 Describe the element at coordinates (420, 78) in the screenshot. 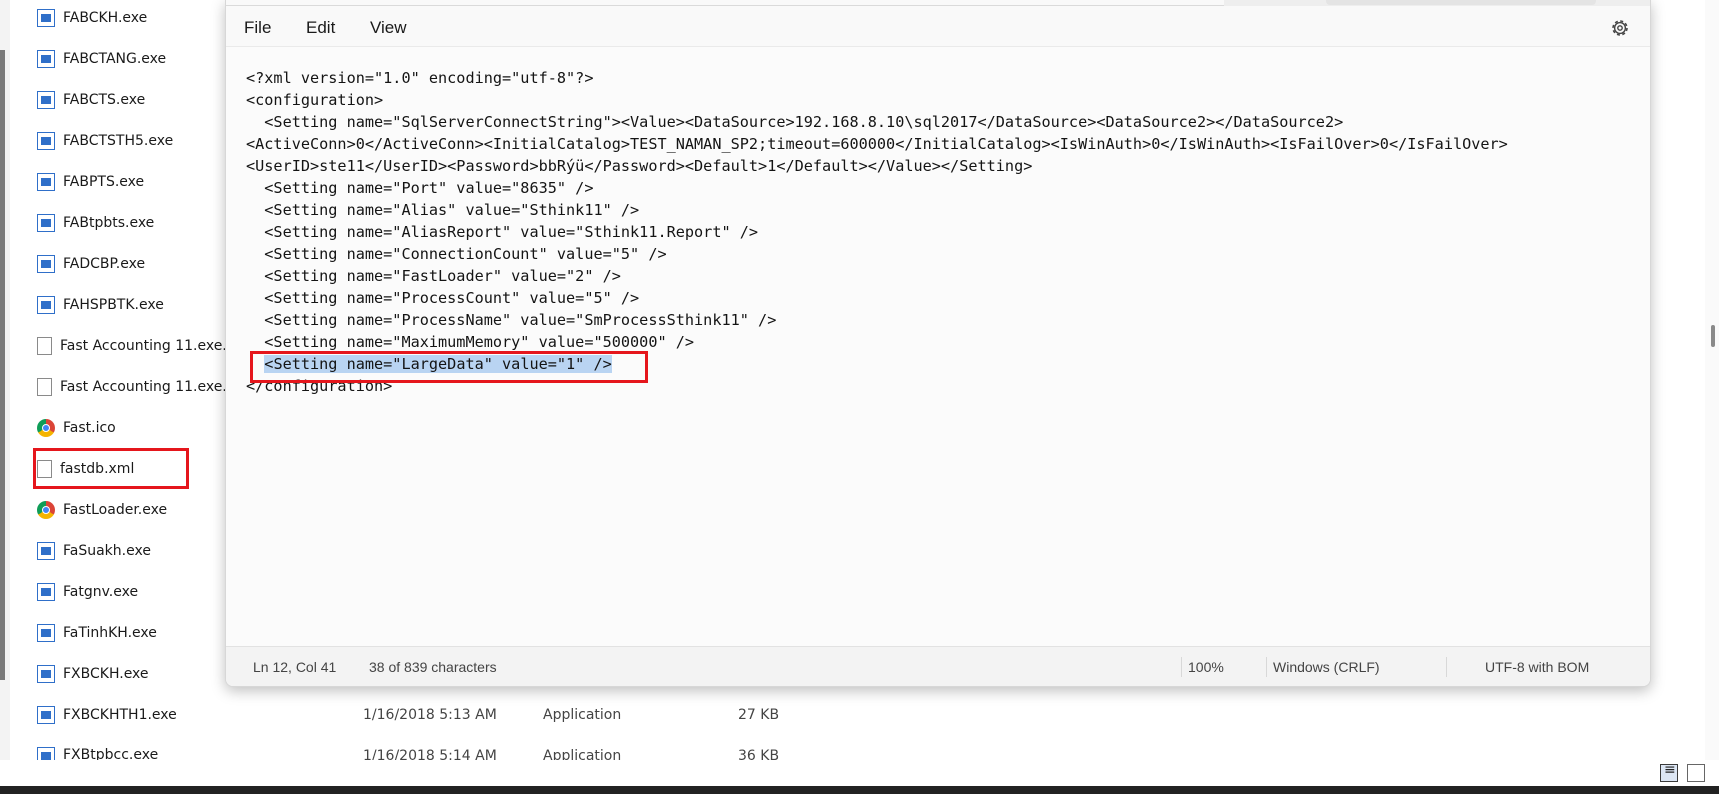

I see `code-line: <?xml version="1.0" encoding="utf-8"?>` at that location.